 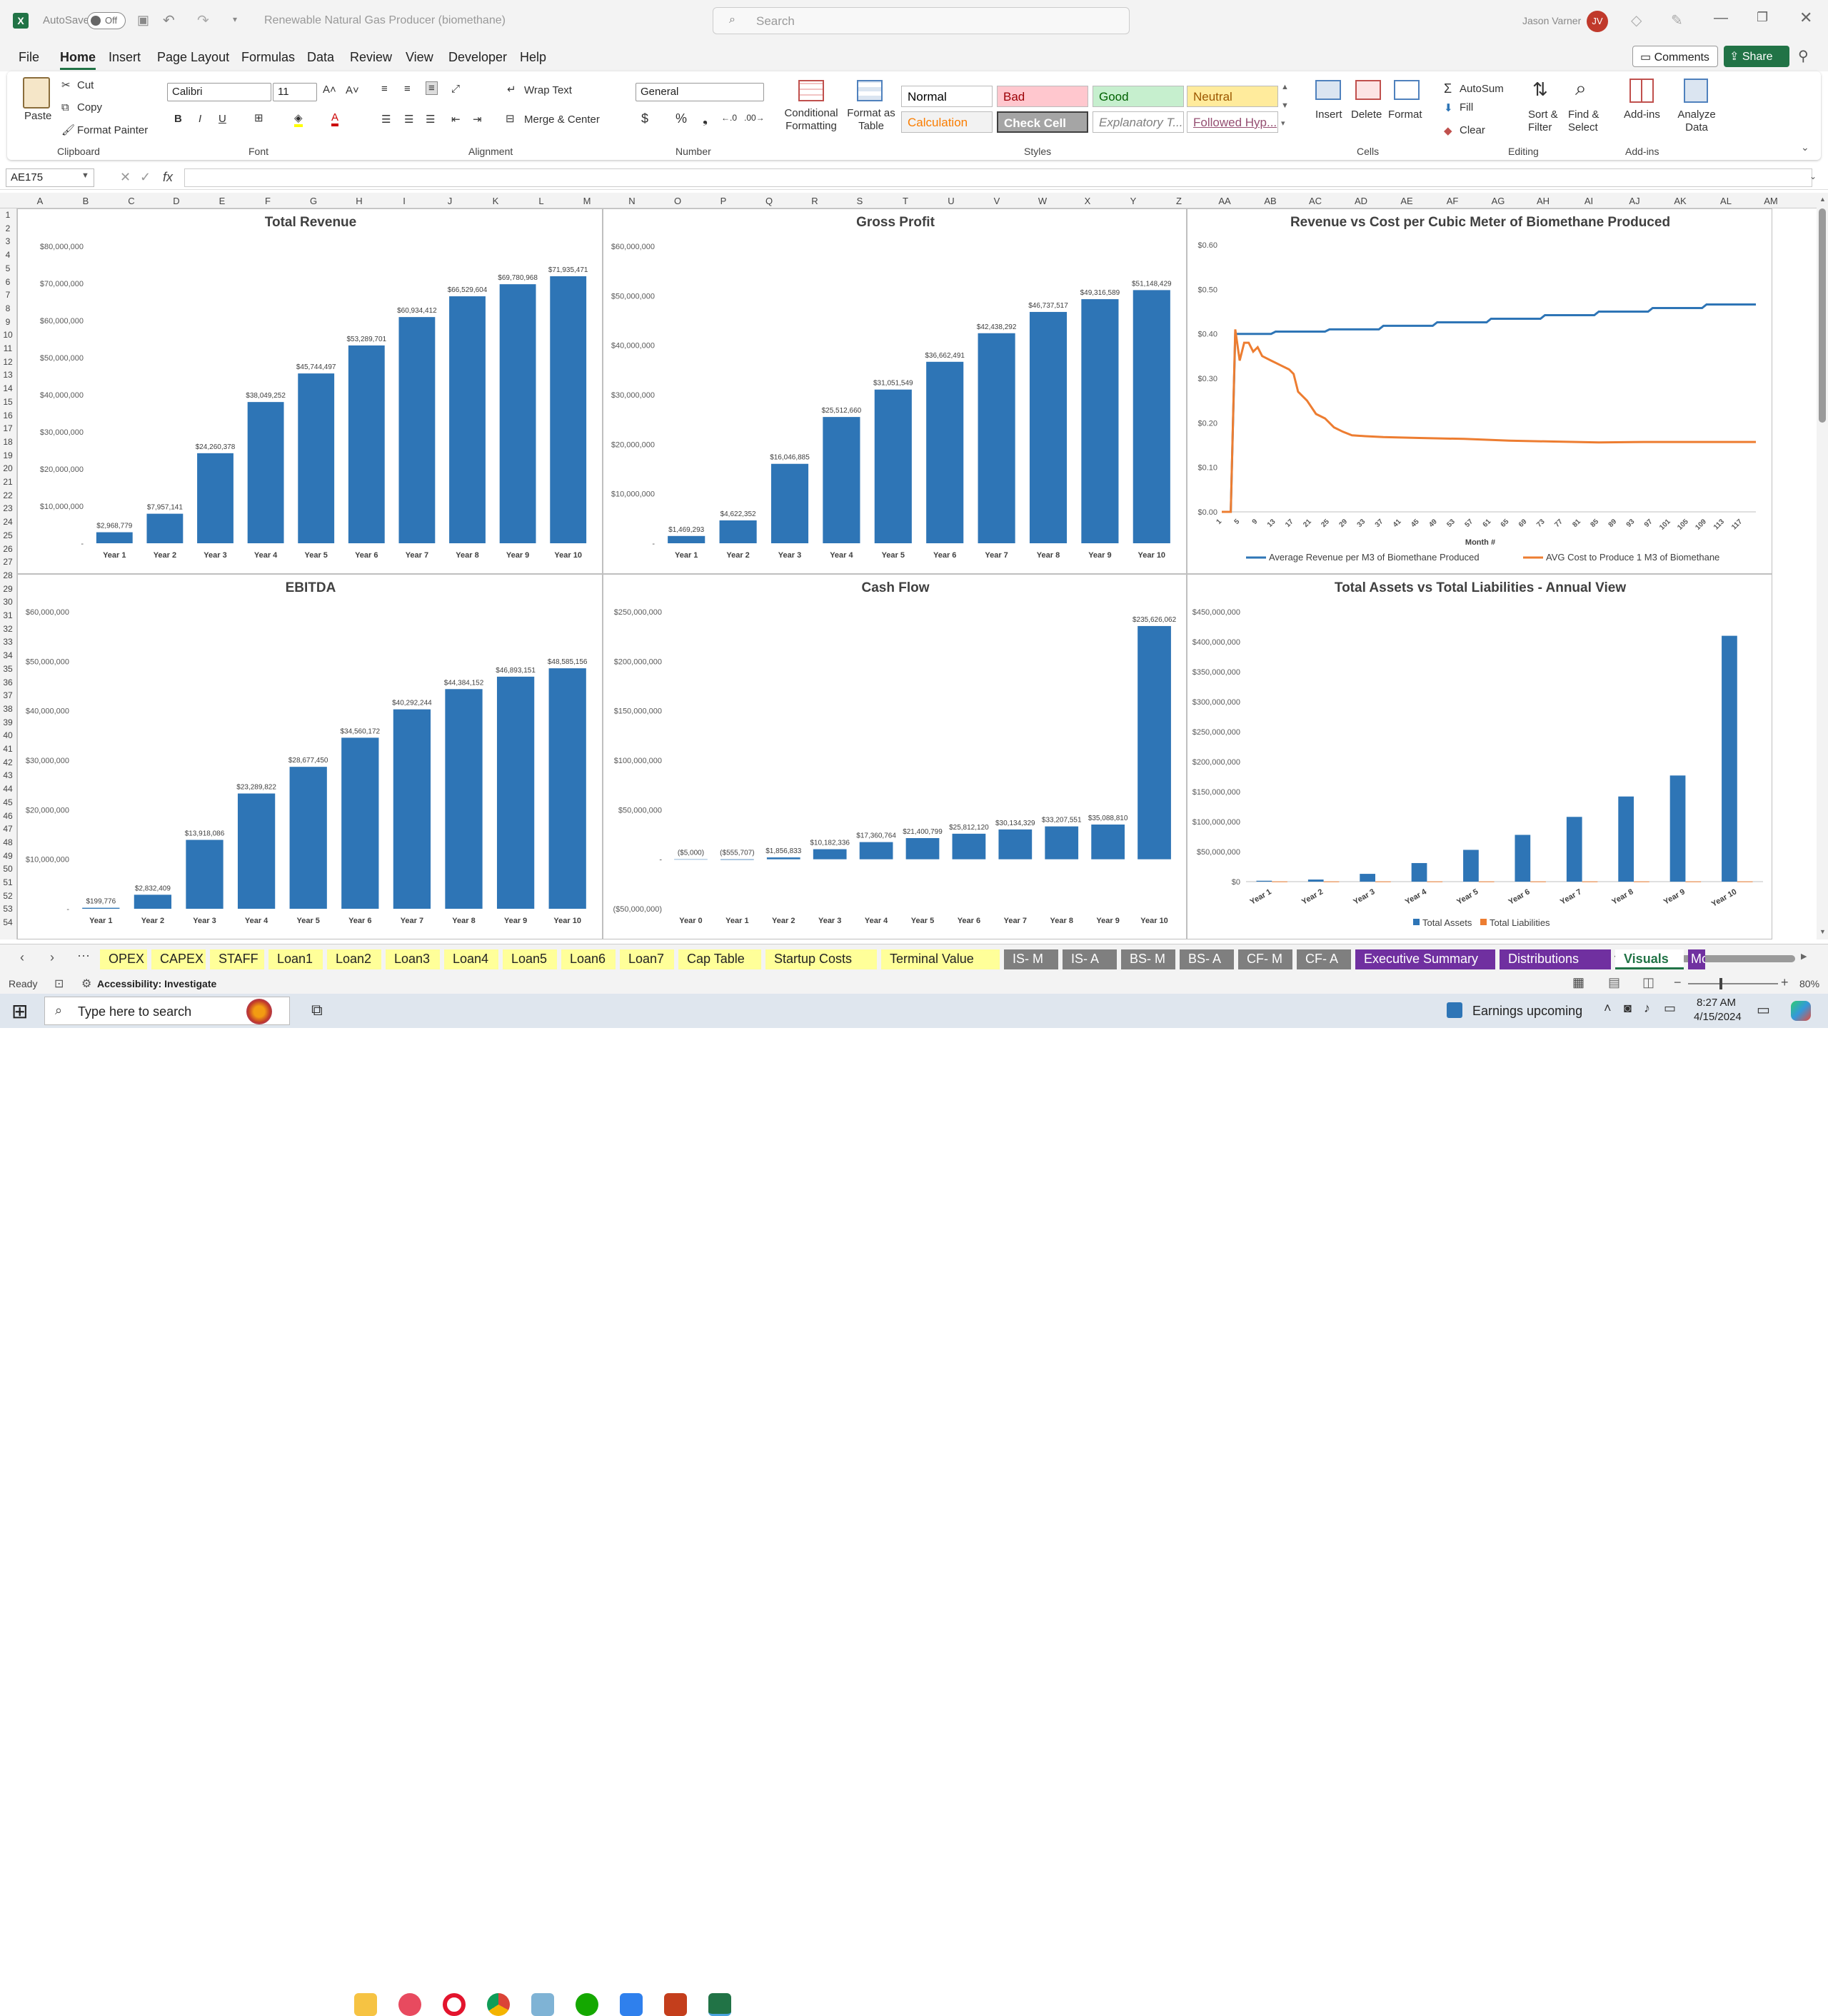 I want to click on insert-cells-button: Insert, so click(x=1328, y=115).